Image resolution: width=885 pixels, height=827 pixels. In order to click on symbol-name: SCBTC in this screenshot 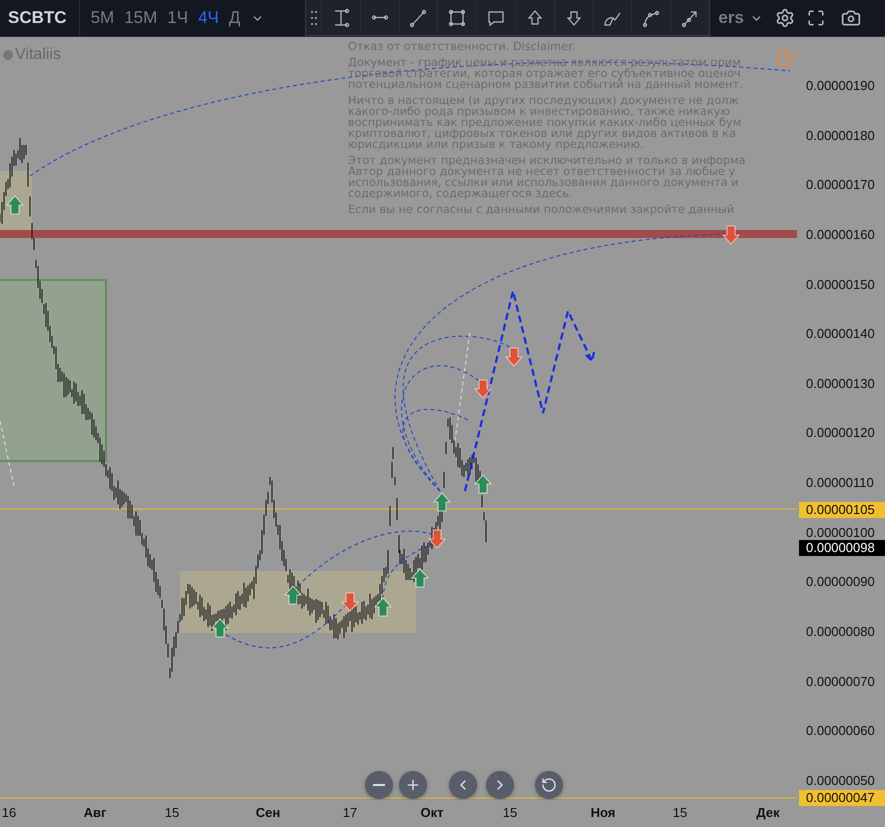, I will do `click(40, 18)`.